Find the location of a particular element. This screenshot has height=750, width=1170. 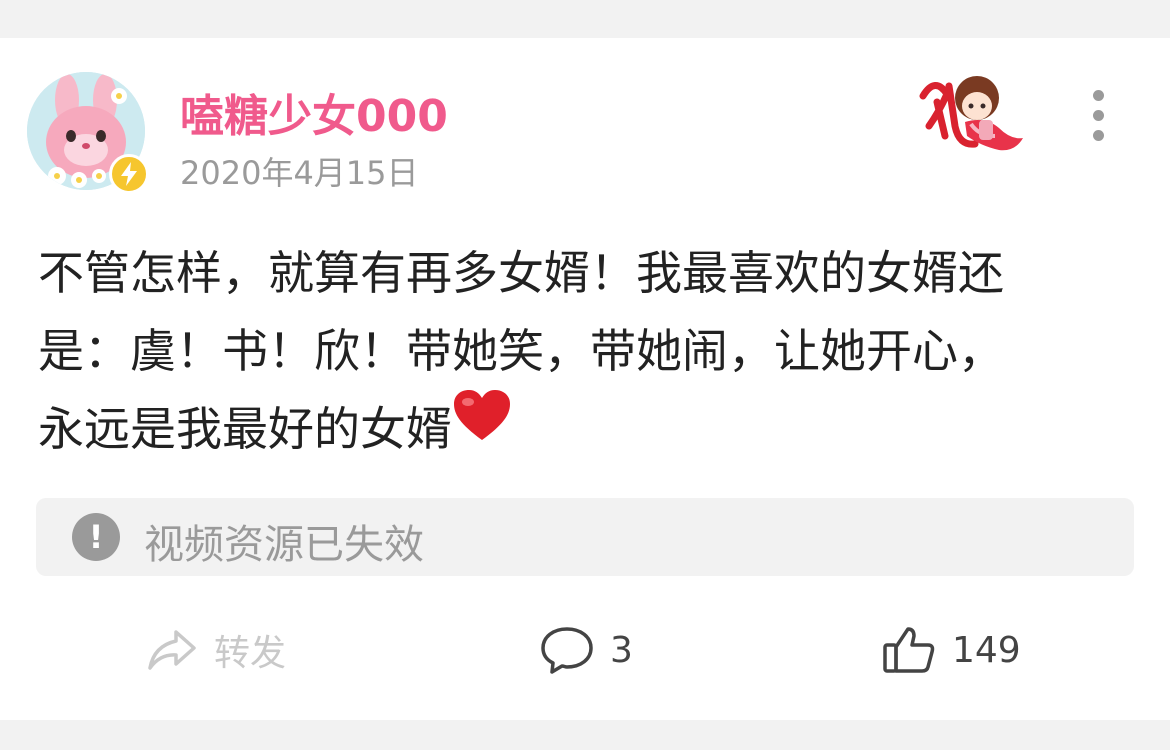

share-button: 转发 is located at coordinates (216, 650).